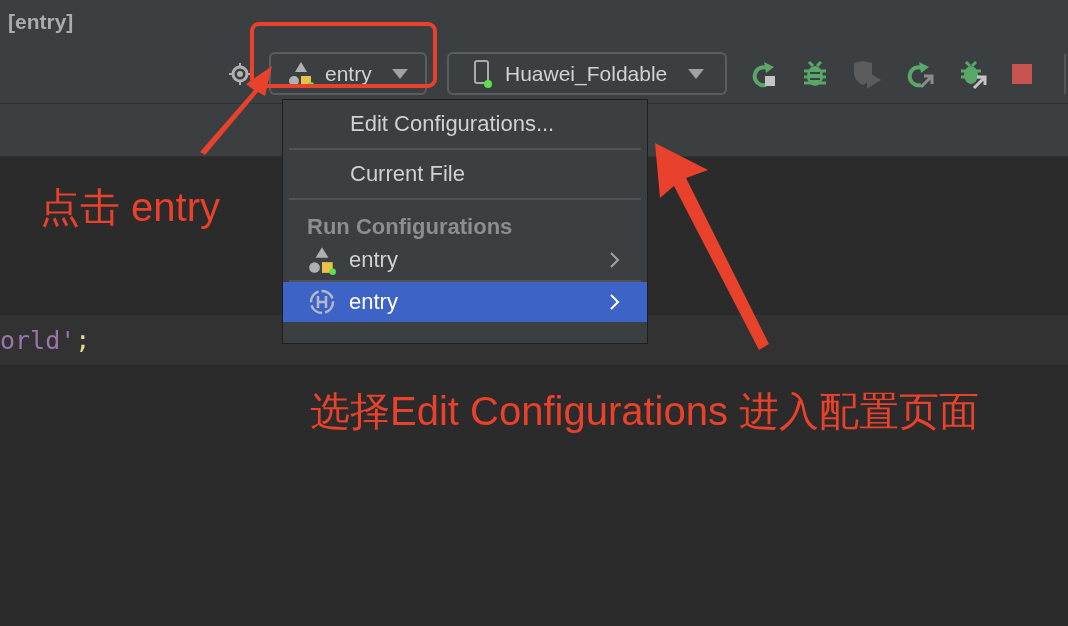 This screenshot has height=626, width=1068. I want to click on annotation-text: 点击 entry, so click(130, 207).